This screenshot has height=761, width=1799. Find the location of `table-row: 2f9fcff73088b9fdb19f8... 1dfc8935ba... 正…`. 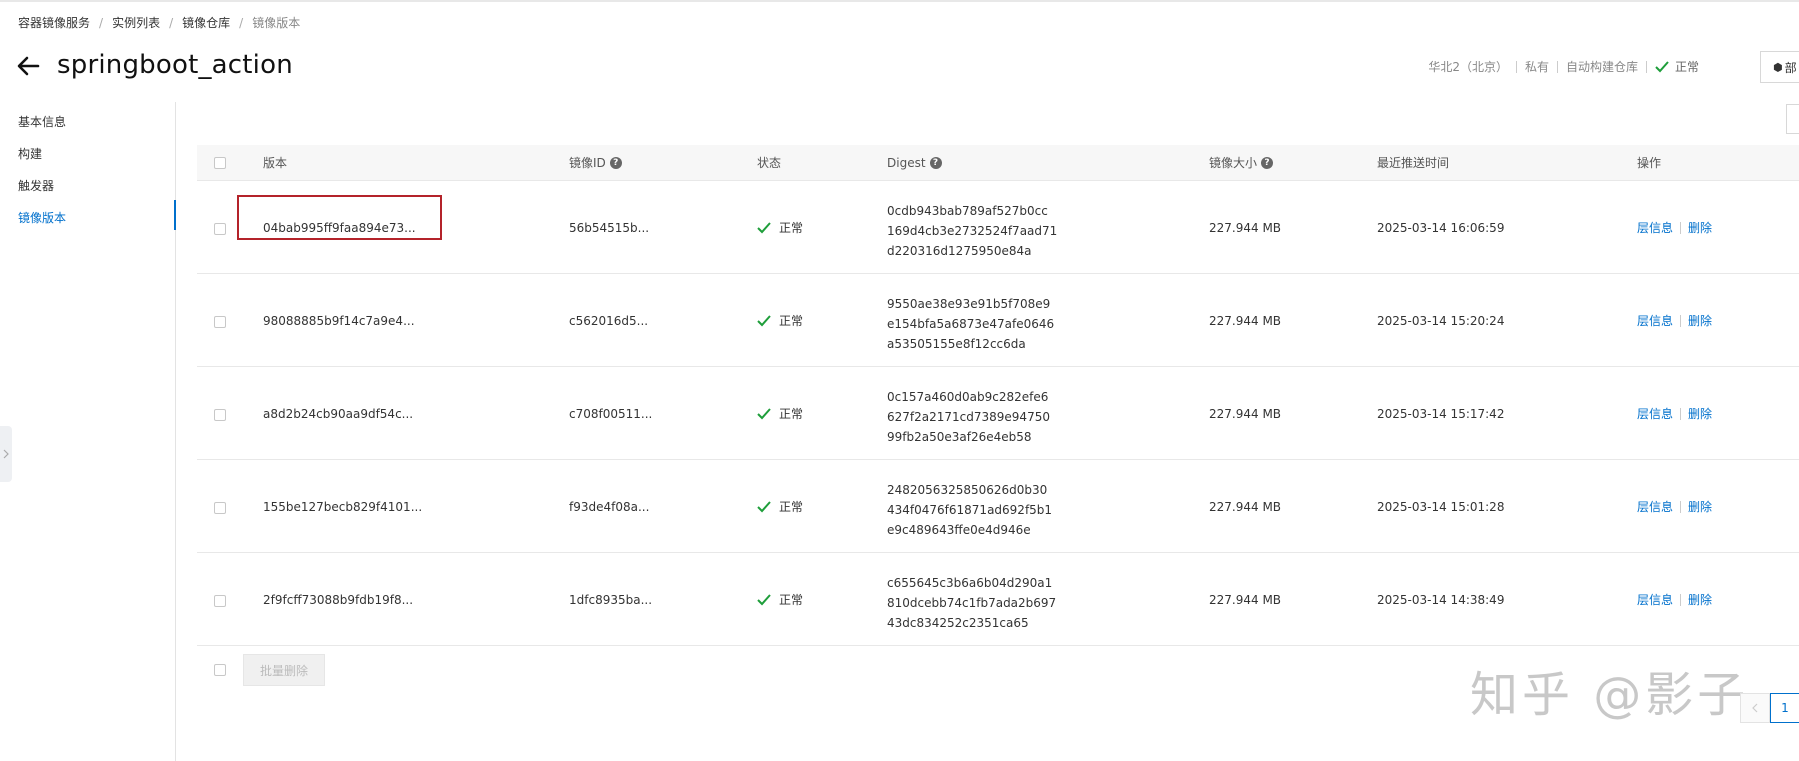

table-row: 2f9fcff73088b9fdb19f8... 1dfc8935ba... 正… is located at coordinates (998, 599).